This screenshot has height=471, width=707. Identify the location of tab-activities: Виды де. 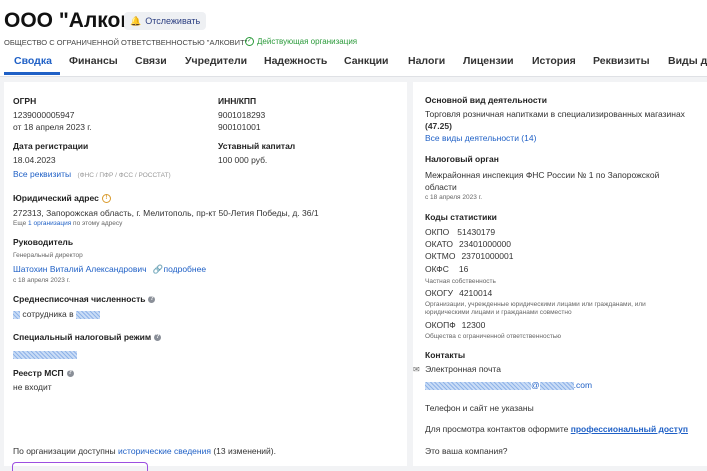
(687, 61).